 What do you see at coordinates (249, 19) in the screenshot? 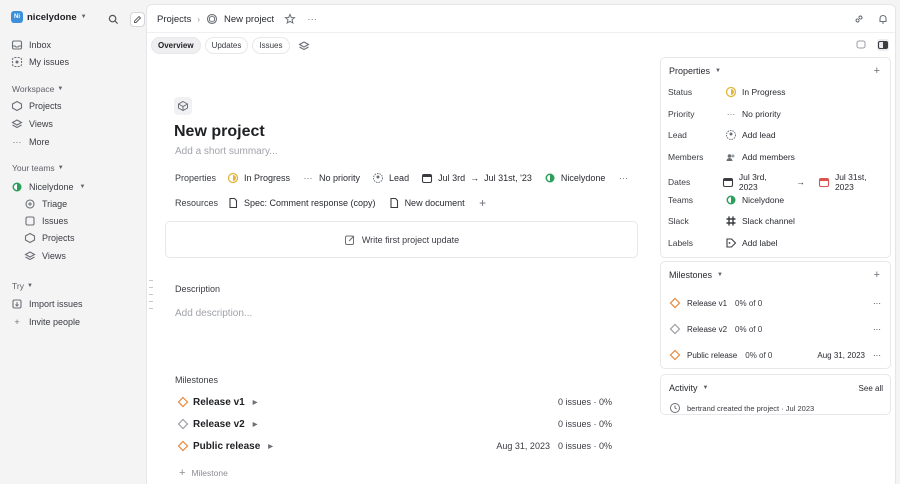
I see `breadcrumb-project: New project` at bounding box center [249, 19].